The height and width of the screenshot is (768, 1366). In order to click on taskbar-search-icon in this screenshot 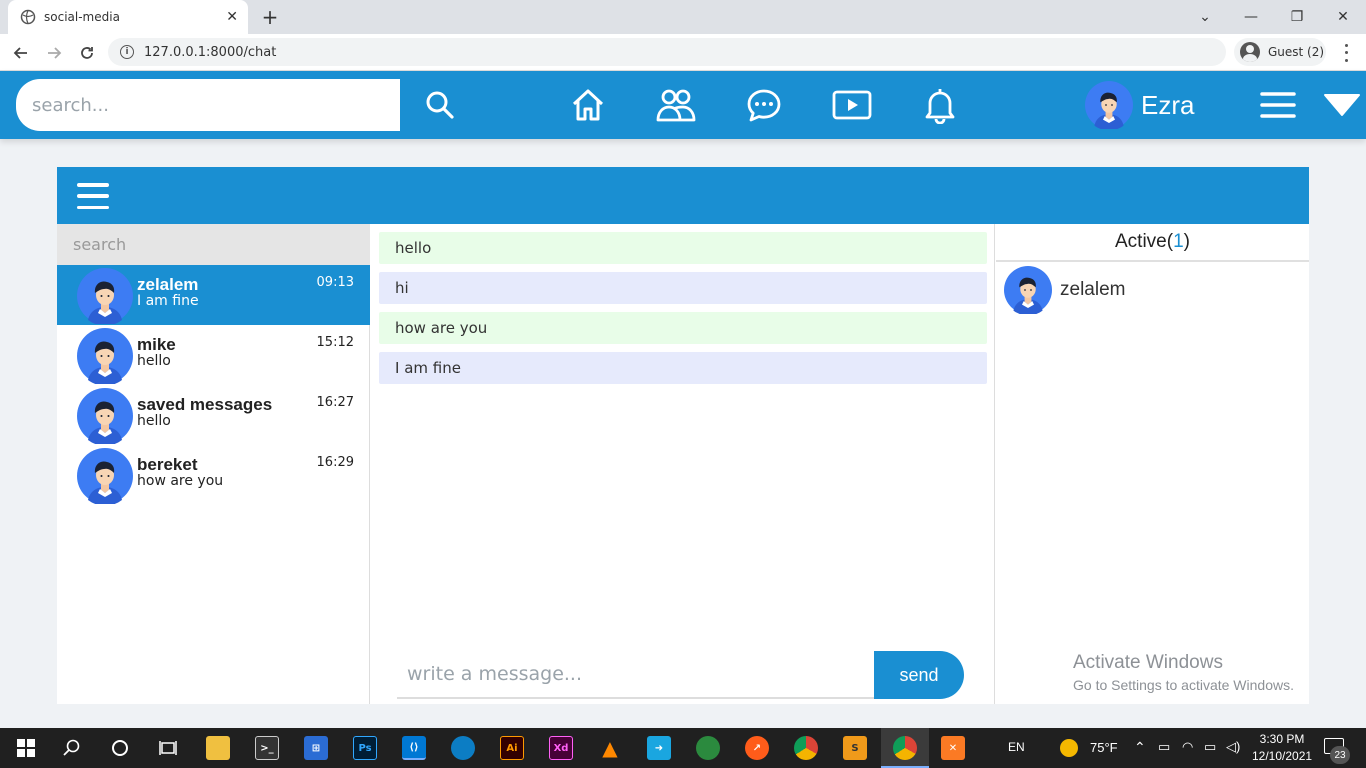, I will do `click(72, 748)`.